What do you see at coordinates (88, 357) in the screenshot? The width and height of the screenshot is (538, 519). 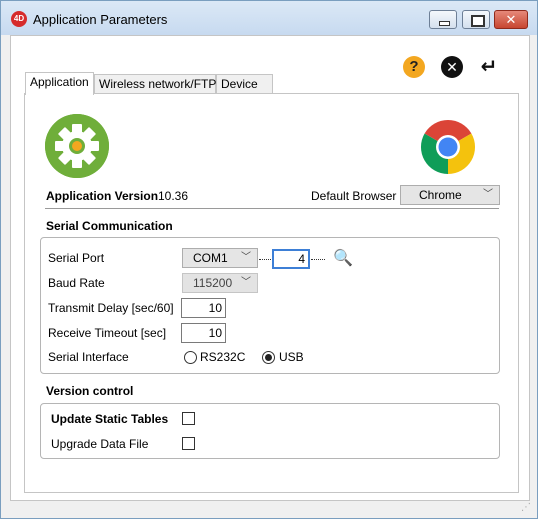 I see `serial-interface-label: Serial Interface` at bounding box center [88, 357].